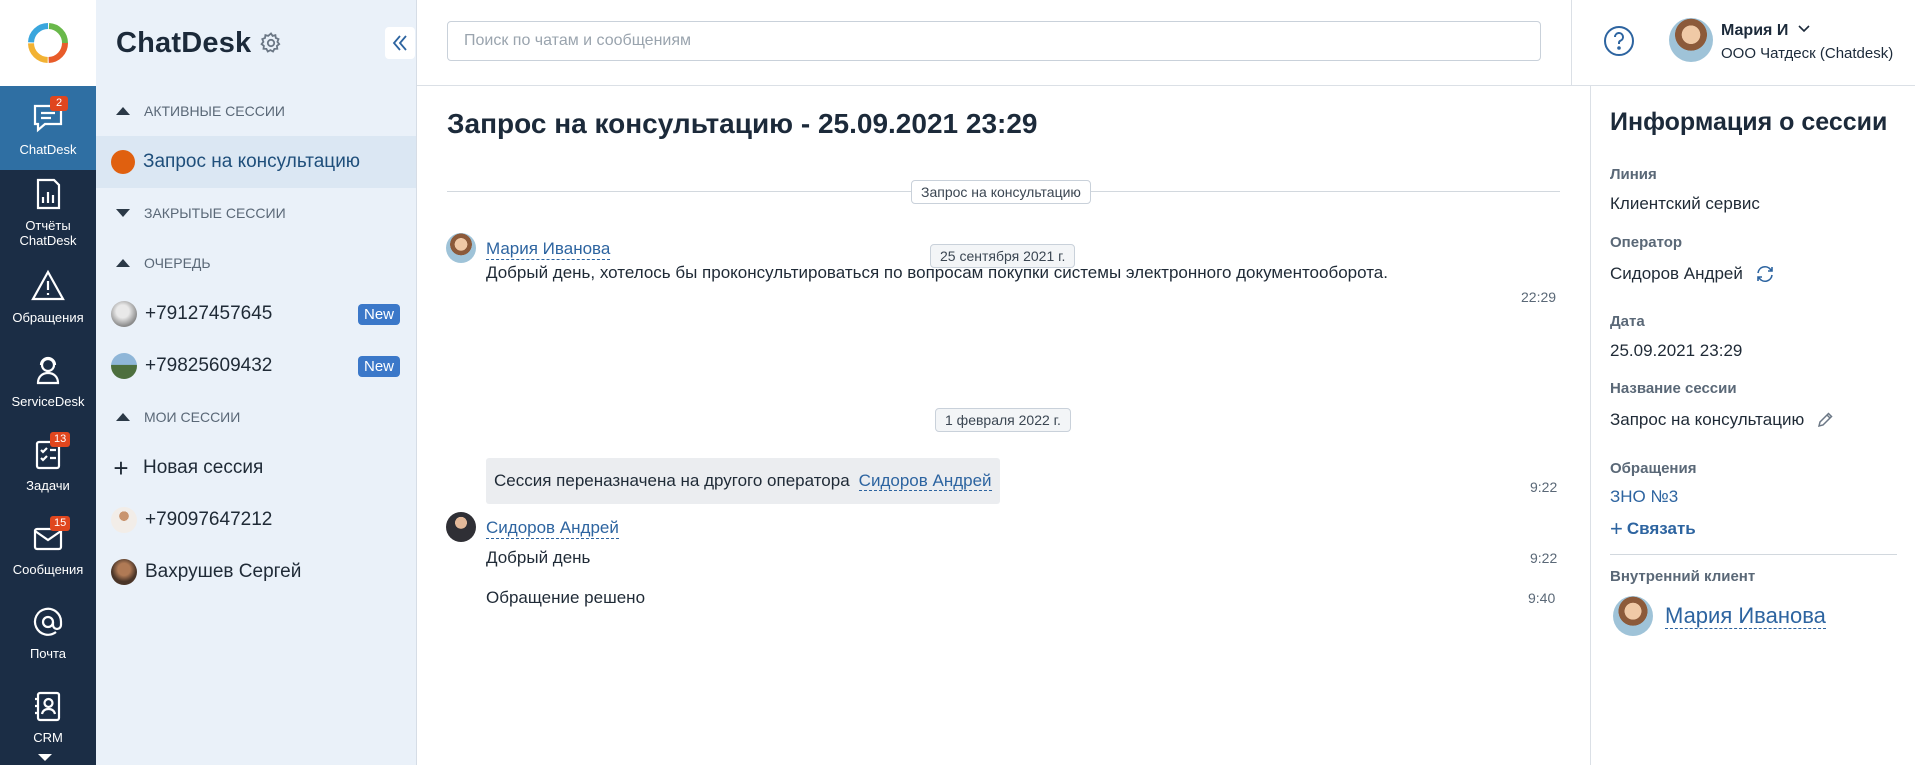 Image resolution: width=1915 pixels, height=765 pixels. Describe the element at coordinates (223, 571) in the screenshot. I see `session-label: Вахрушев Сергей` at that location.